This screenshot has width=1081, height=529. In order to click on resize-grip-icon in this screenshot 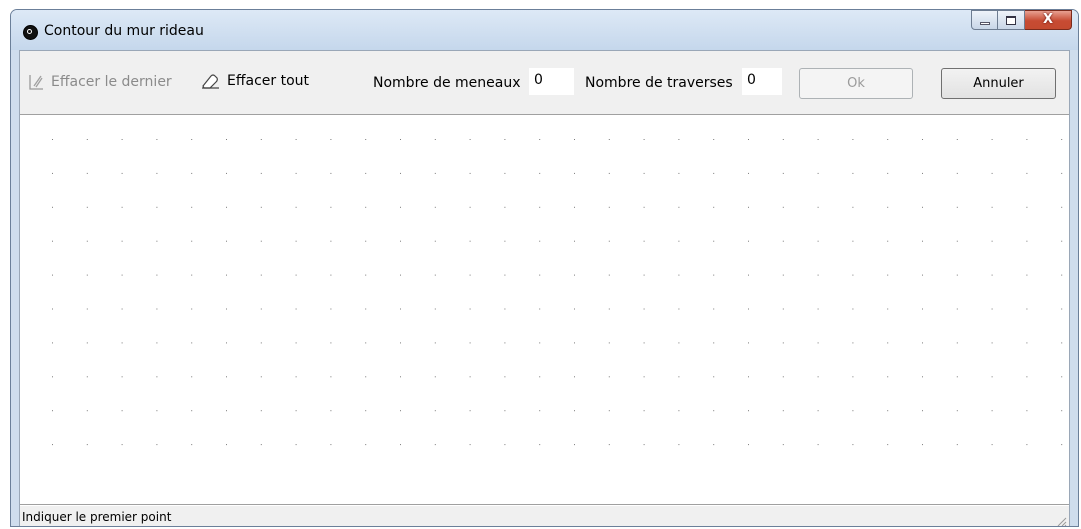, I will do `click(1061, 521)`.